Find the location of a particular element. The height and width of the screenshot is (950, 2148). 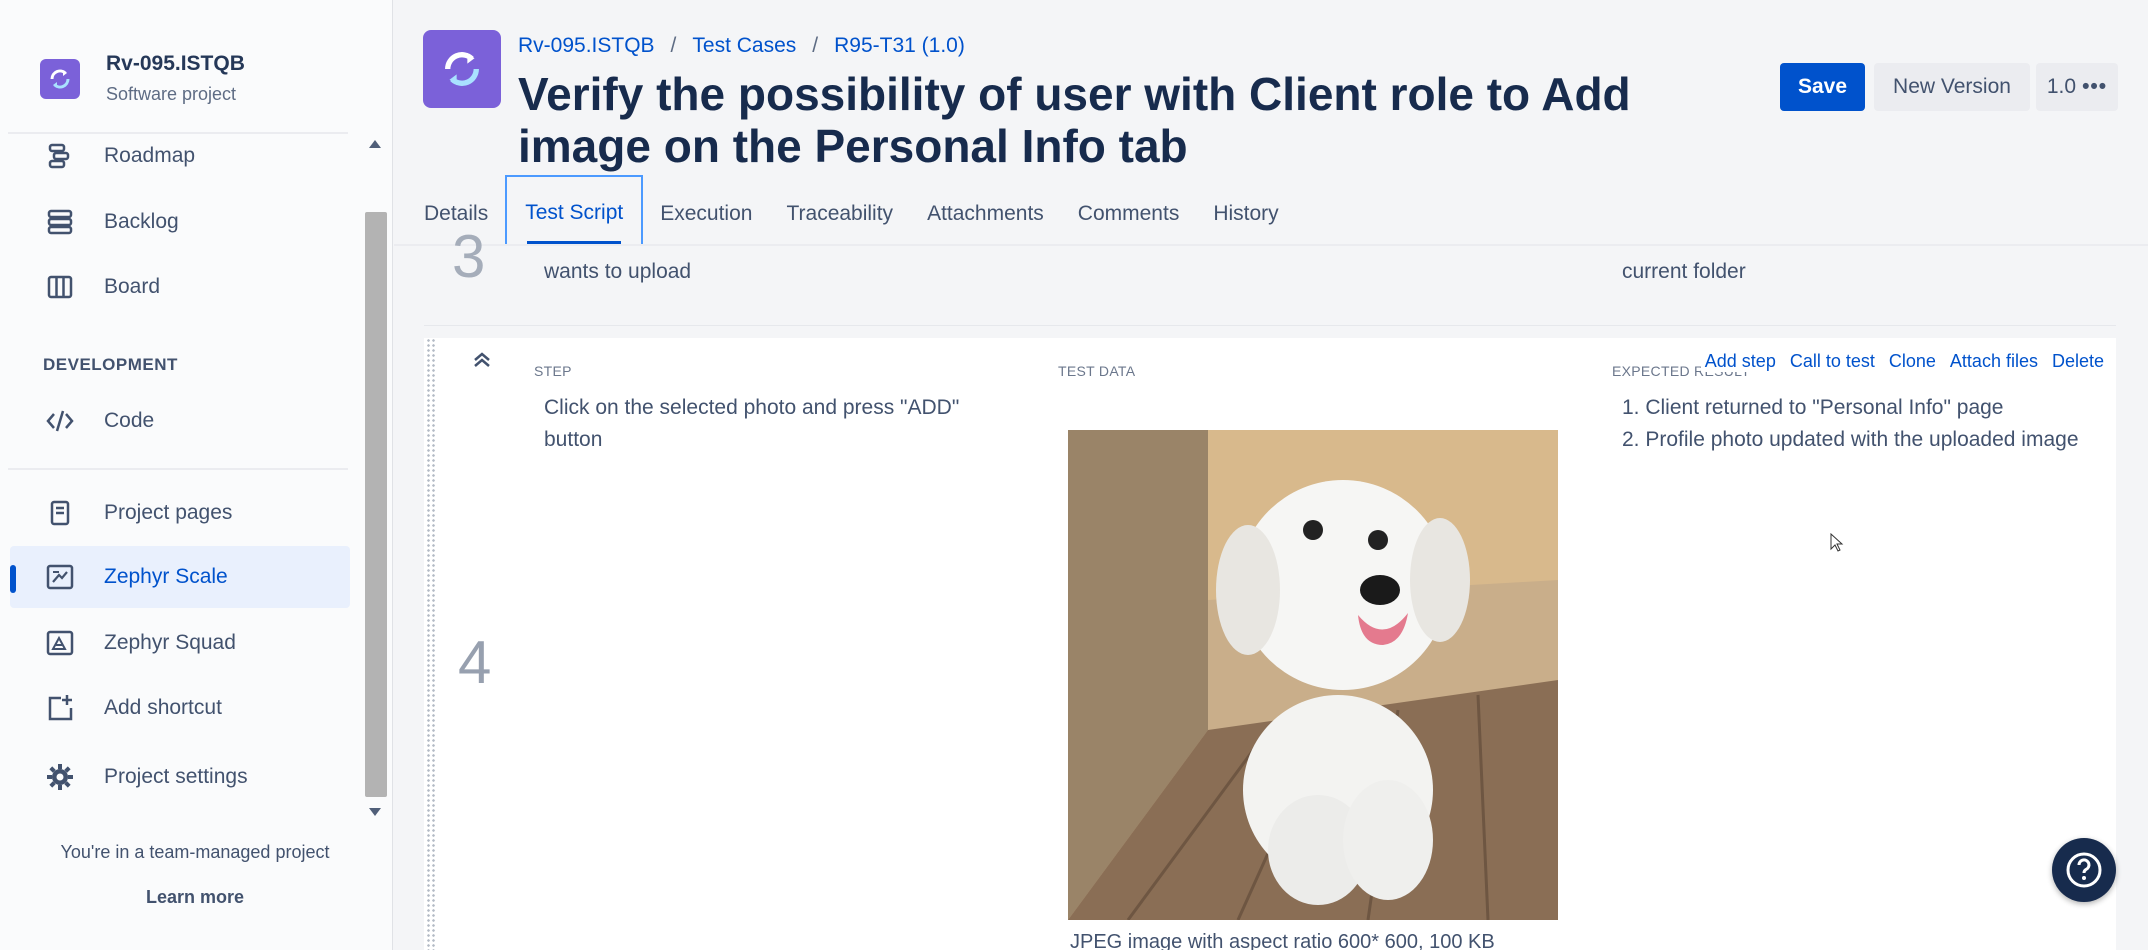

test-data-image is located at coordinates (1313, 675).